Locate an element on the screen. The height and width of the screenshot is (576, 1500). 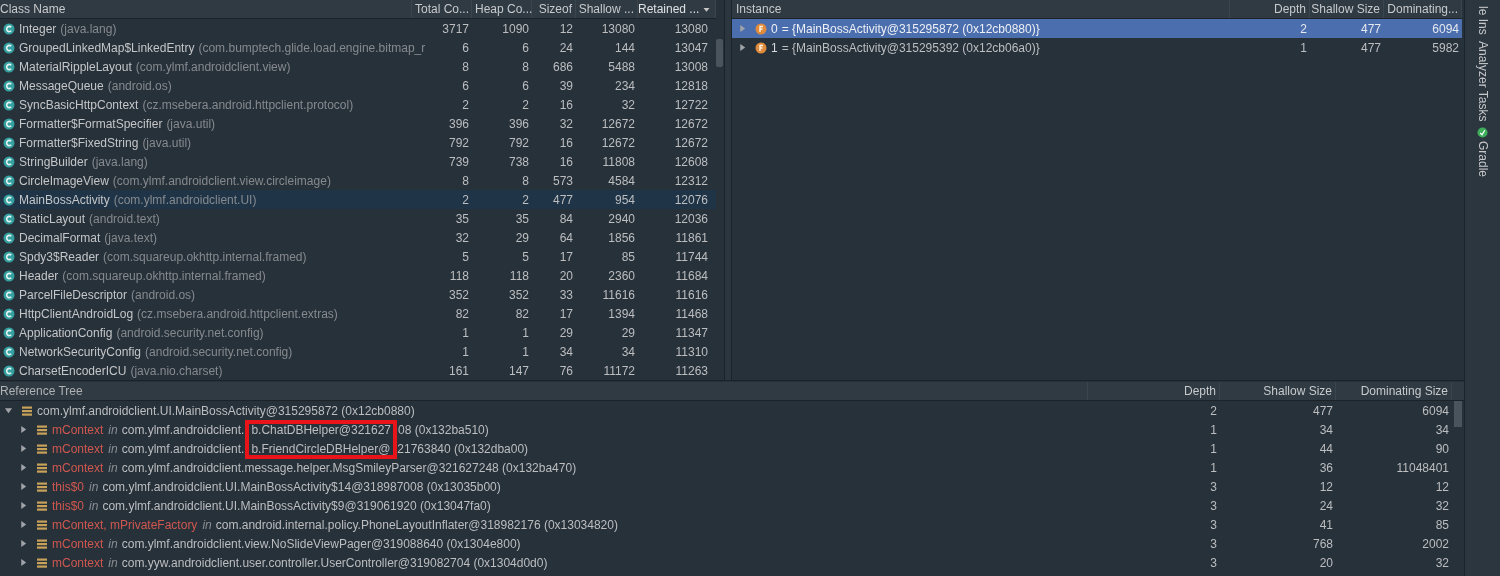
instance-index: 0 is located at coordinates (774, 28).